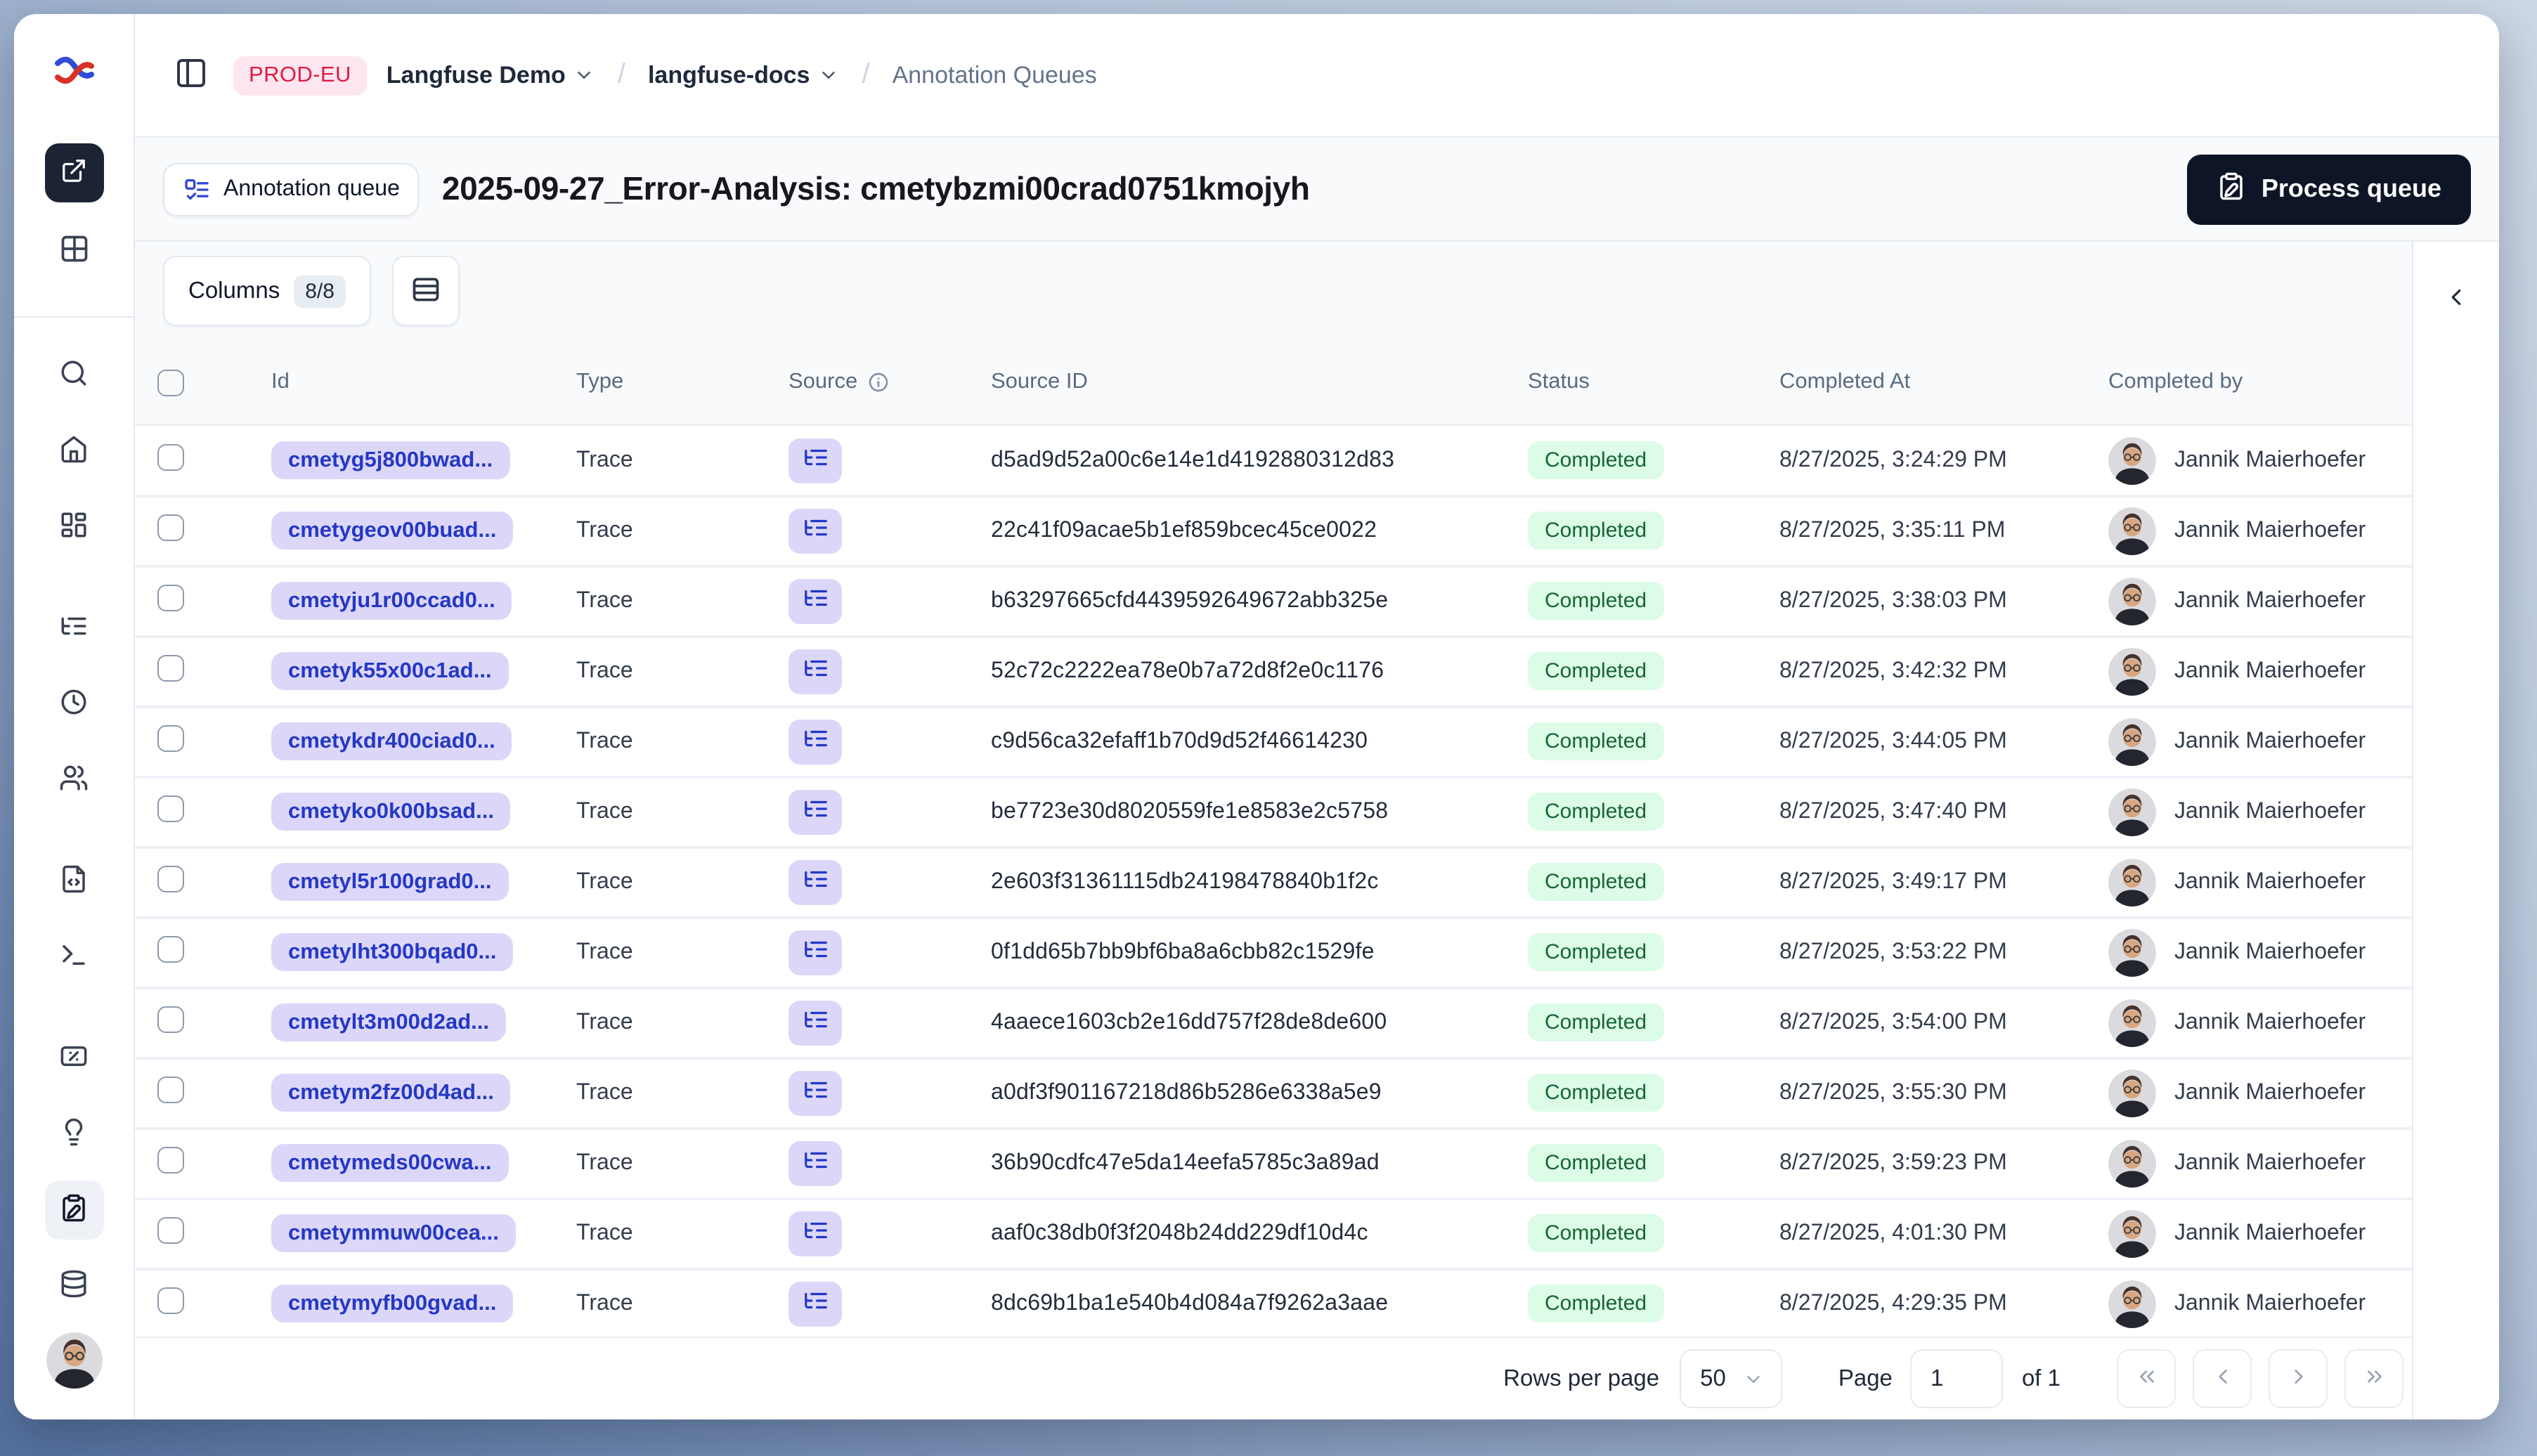 The height and width of the screenshot is (1456, 2537). What do you see at coordinates (73, 1058) in the screenshot?
I see `sidebar-item-percent-card` at bounding box center [73, 1058].